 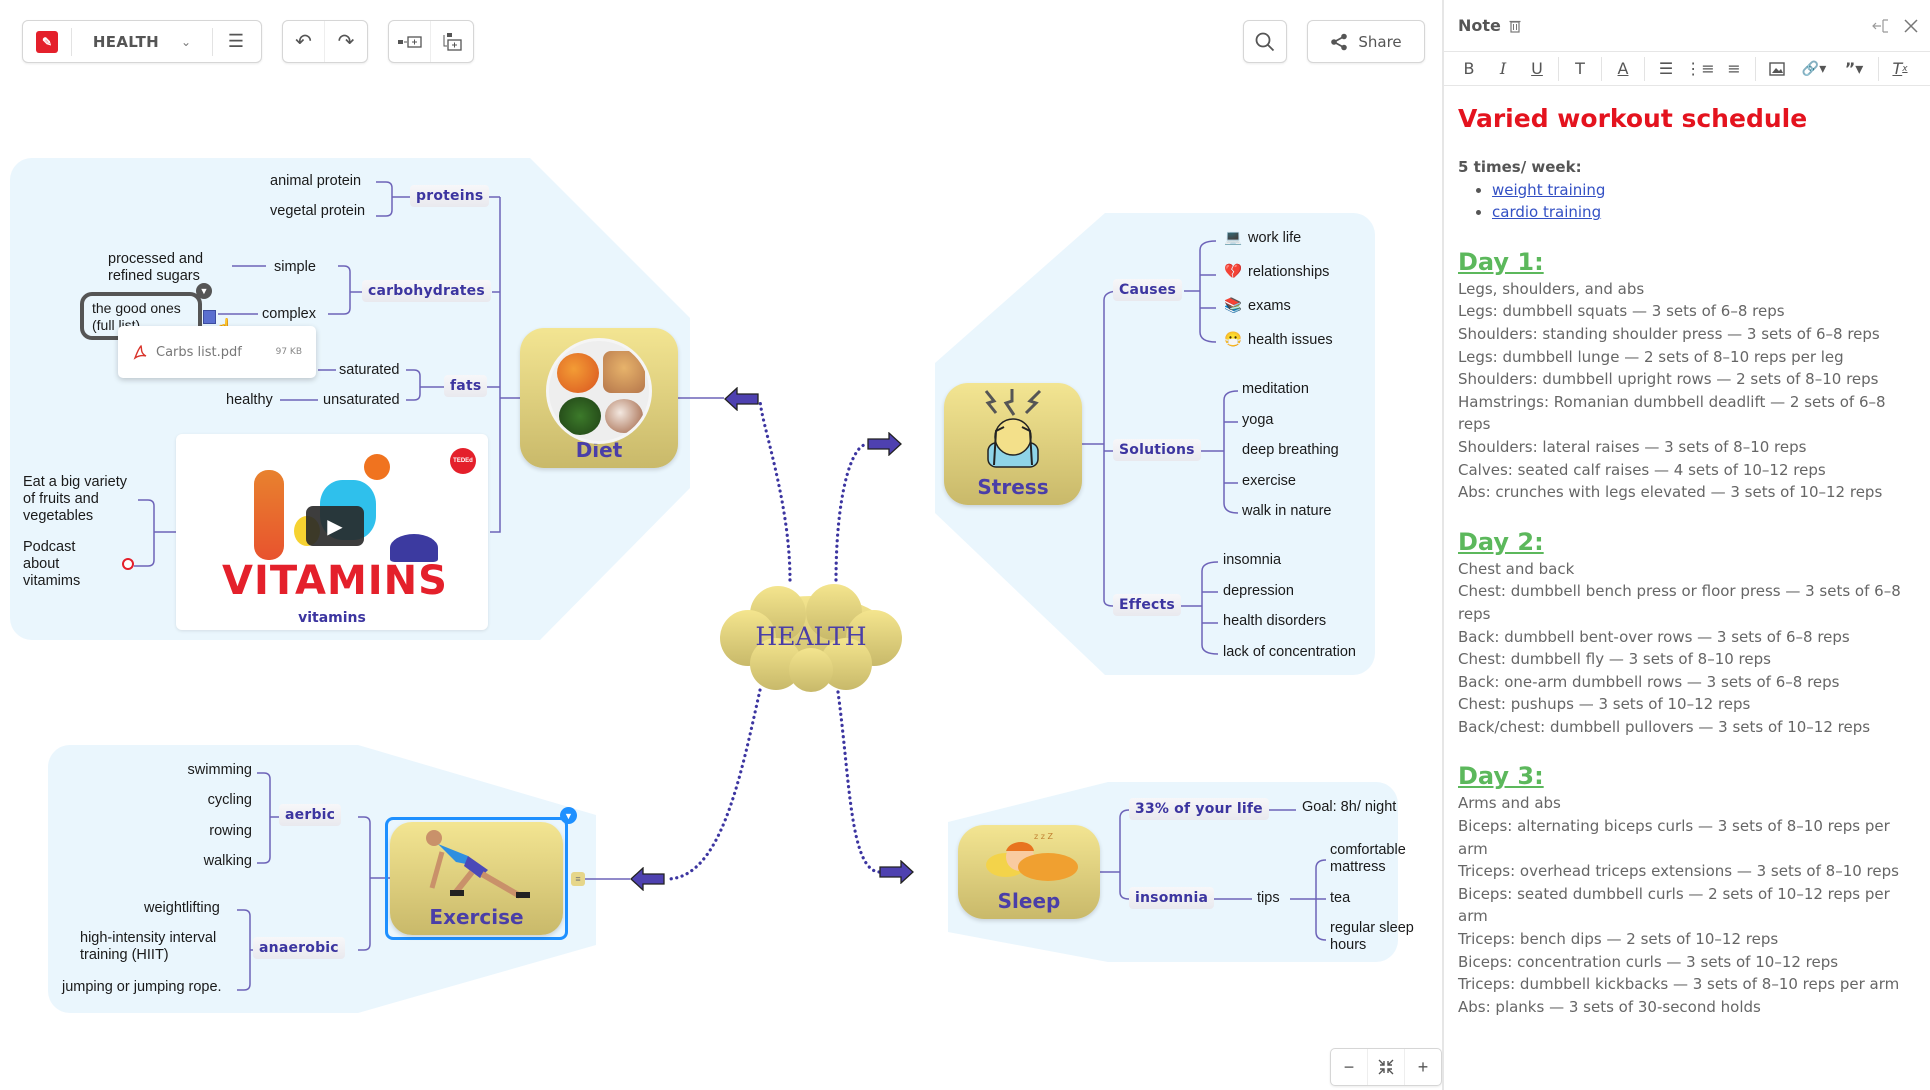 I want to click on vitamins-video-topic: TEDEd VITAMINS ▶ vitamins, so click(x=332, y=532).